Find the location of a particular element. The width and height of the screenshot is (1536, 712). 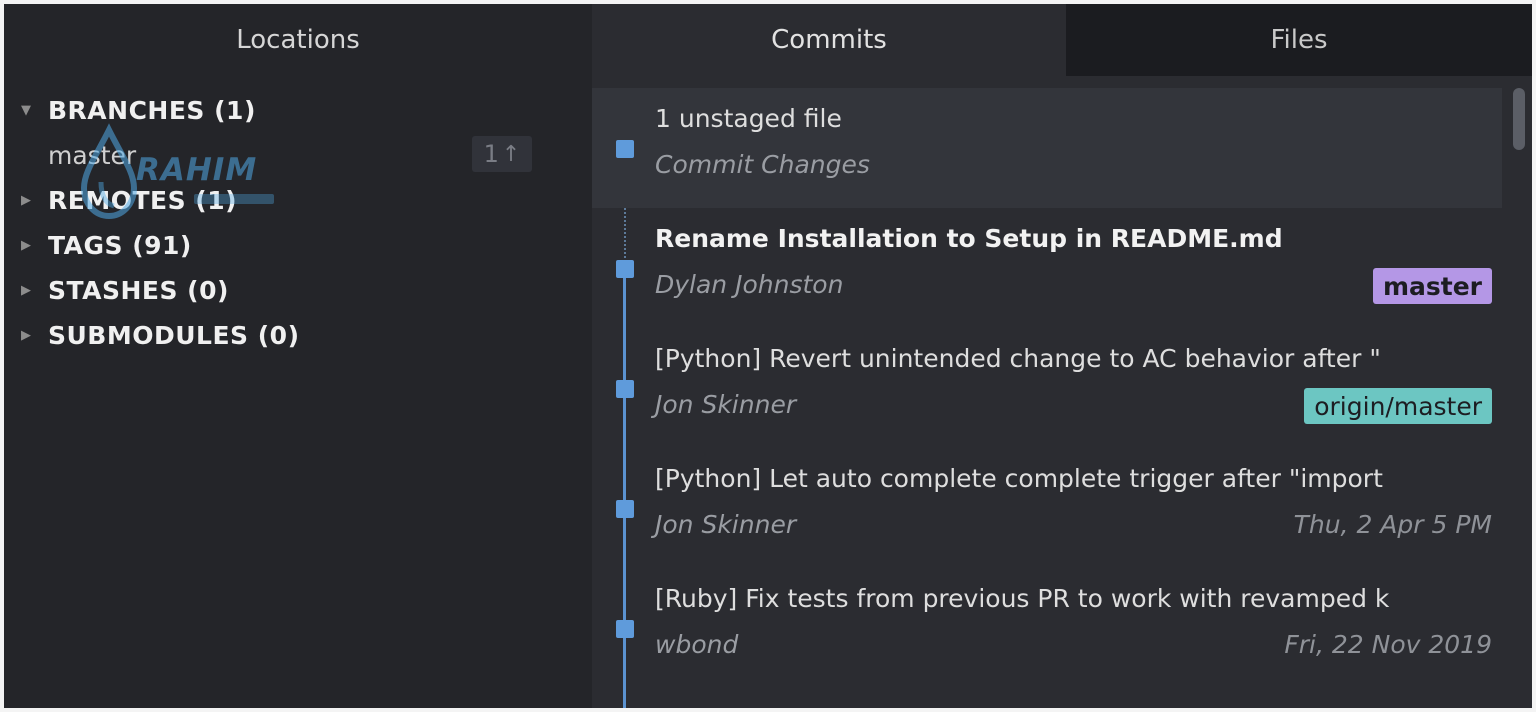

section-branches: ▼ BRANCHES (1) is located at coordinates (298, 110).